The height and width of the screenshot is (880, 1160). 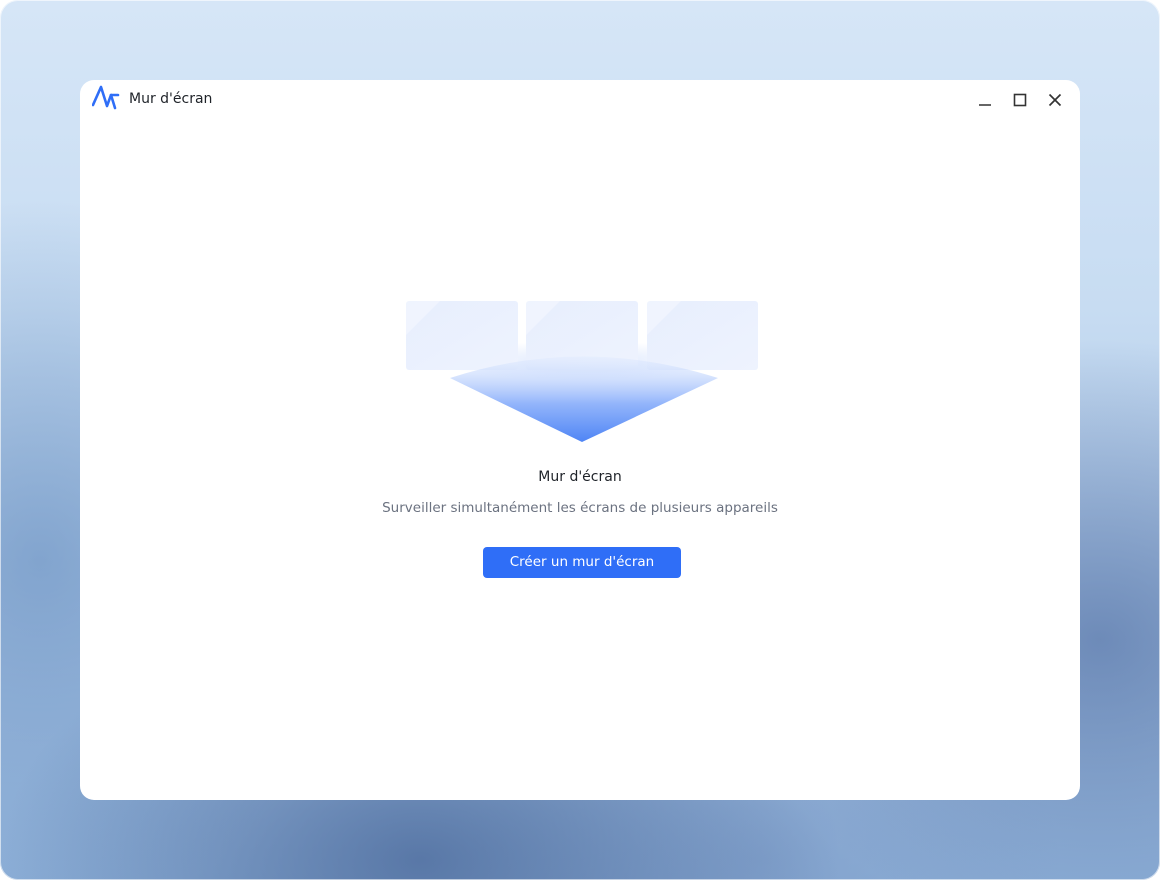 What do you see at coordinates (580, 477) in the screenshot?
I see `empty-state-title: Mur d'écran` at bounding box center [580, 477].